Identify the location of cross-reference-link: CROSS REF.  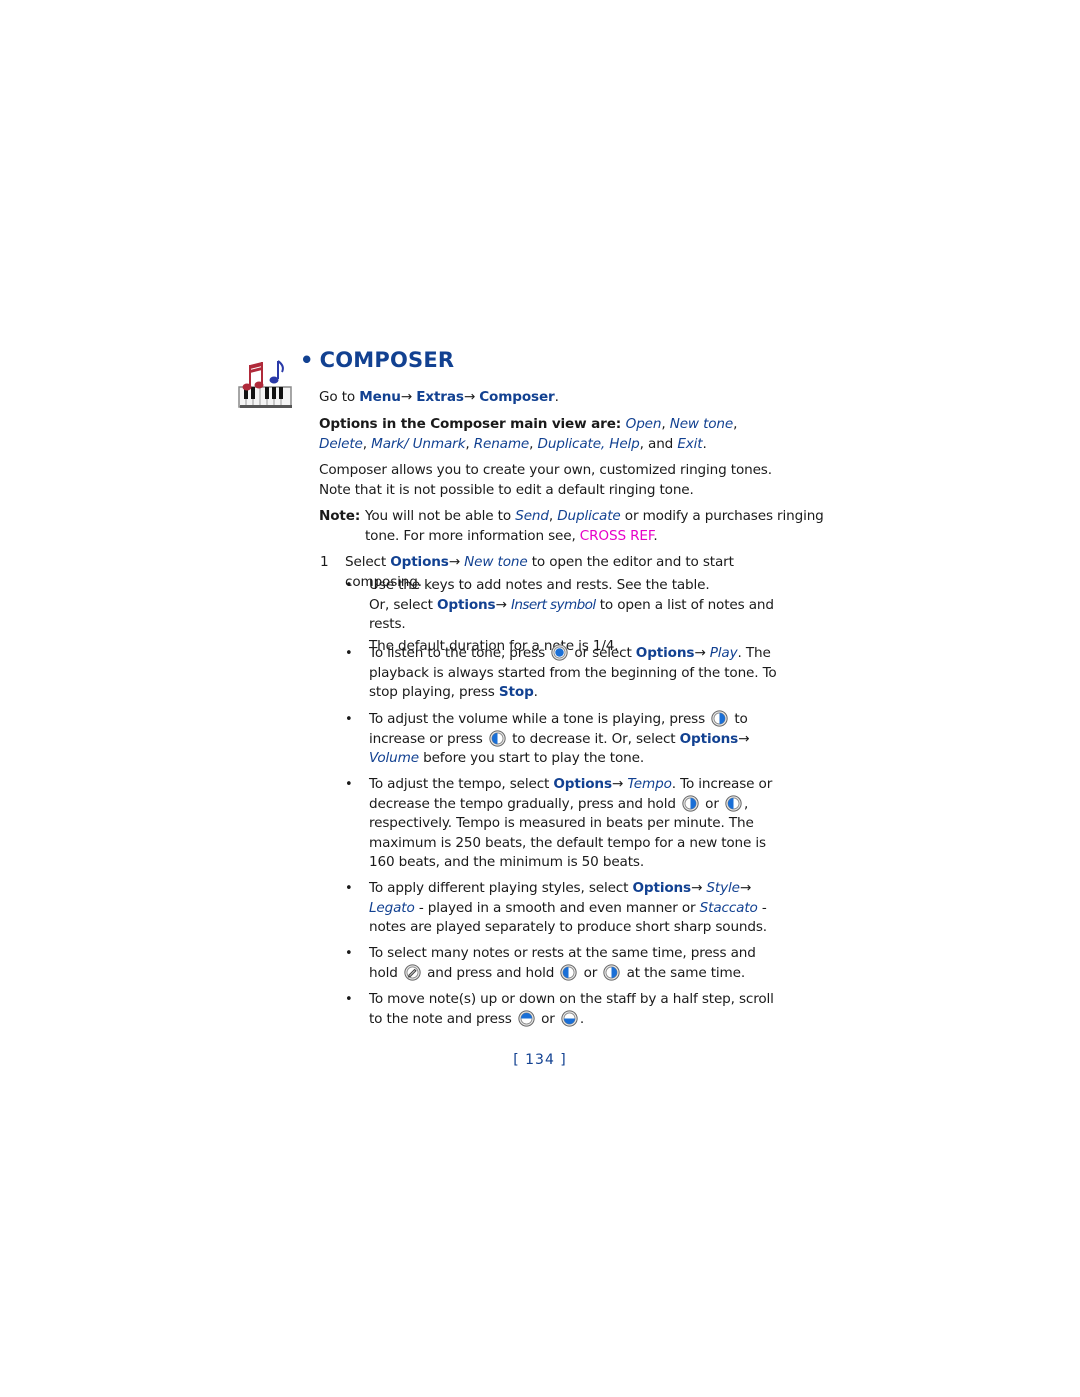
(617, 536).